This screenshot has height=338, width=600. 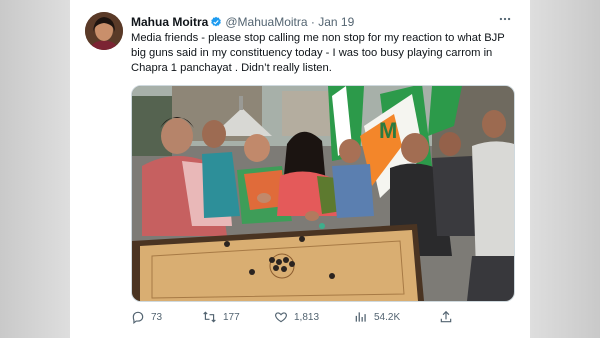 I want to click on views-count: 54.2K, so click(x=387, y=317).